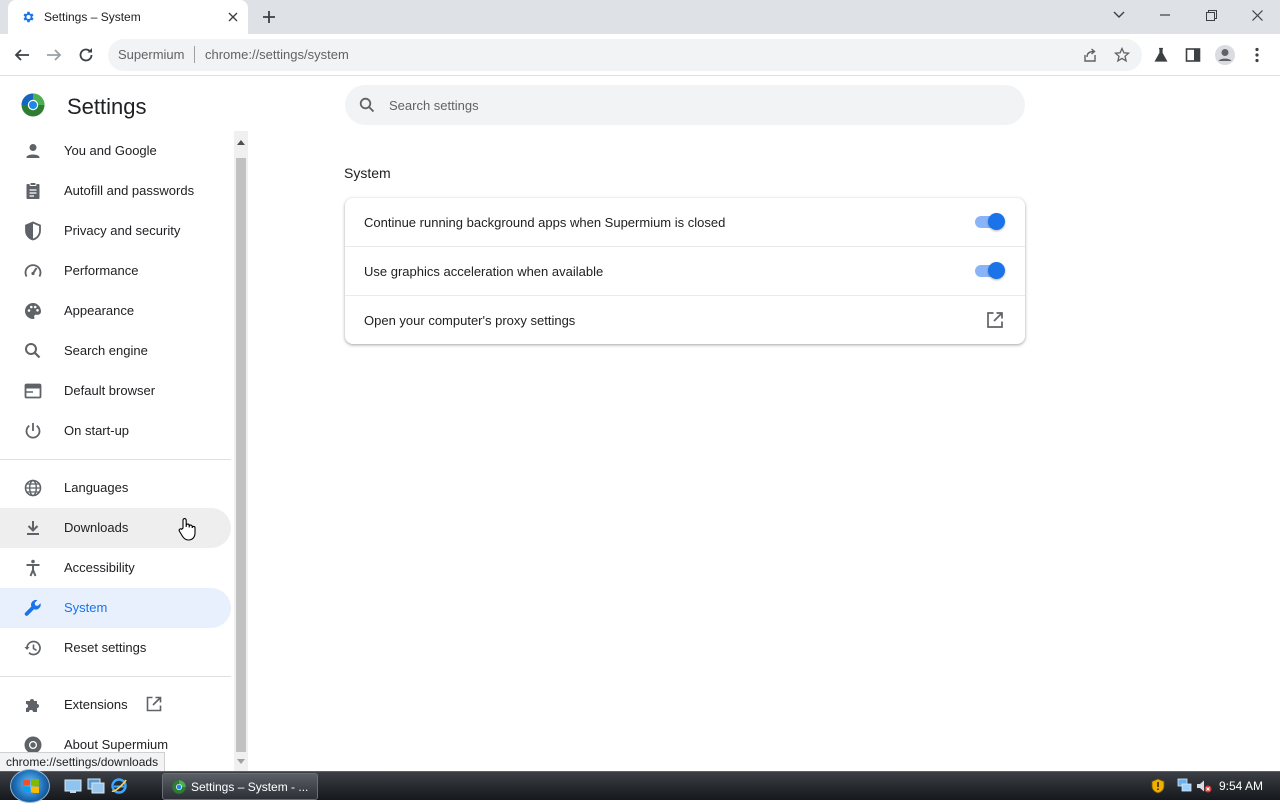  I want to click on address-bar: Supermium chrome://settings/system, so click(625, 55).